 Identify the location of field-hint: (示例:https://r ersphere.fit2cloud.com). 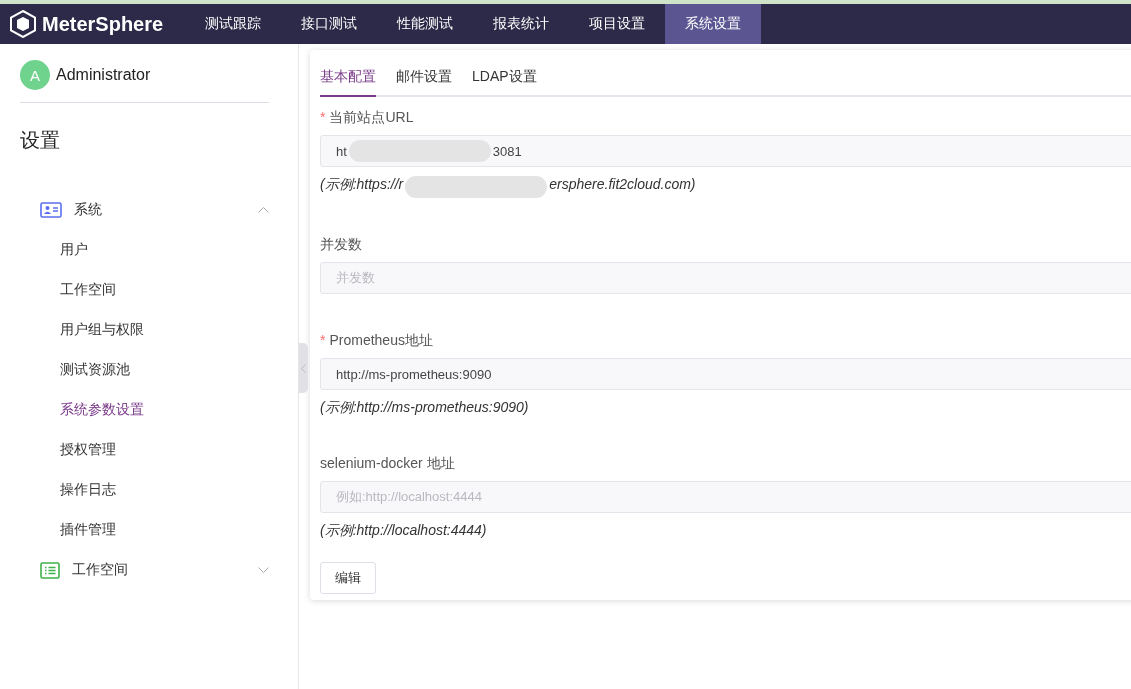
(725, 182).